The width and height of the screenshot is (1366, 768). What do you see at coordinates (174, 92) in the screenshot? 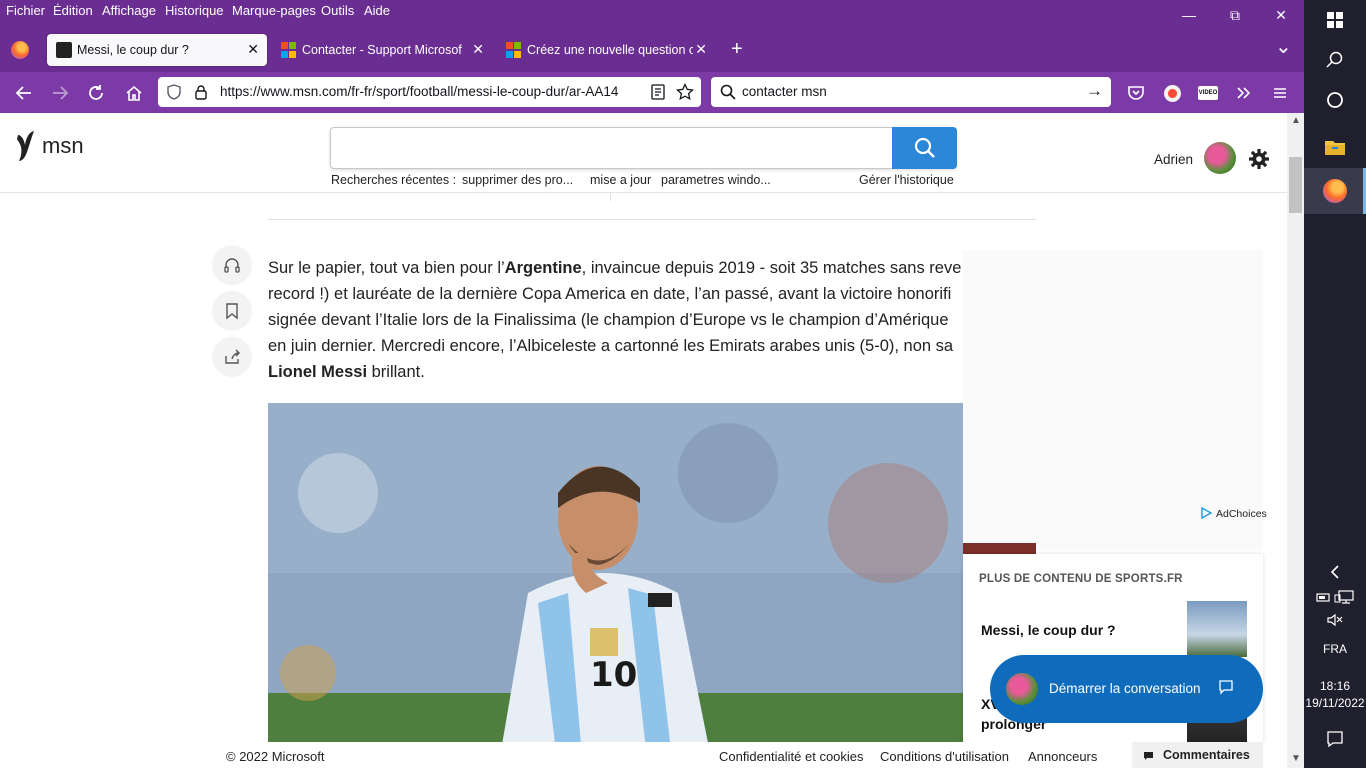
I see `shield-icon` at bounding box center [174, 92].